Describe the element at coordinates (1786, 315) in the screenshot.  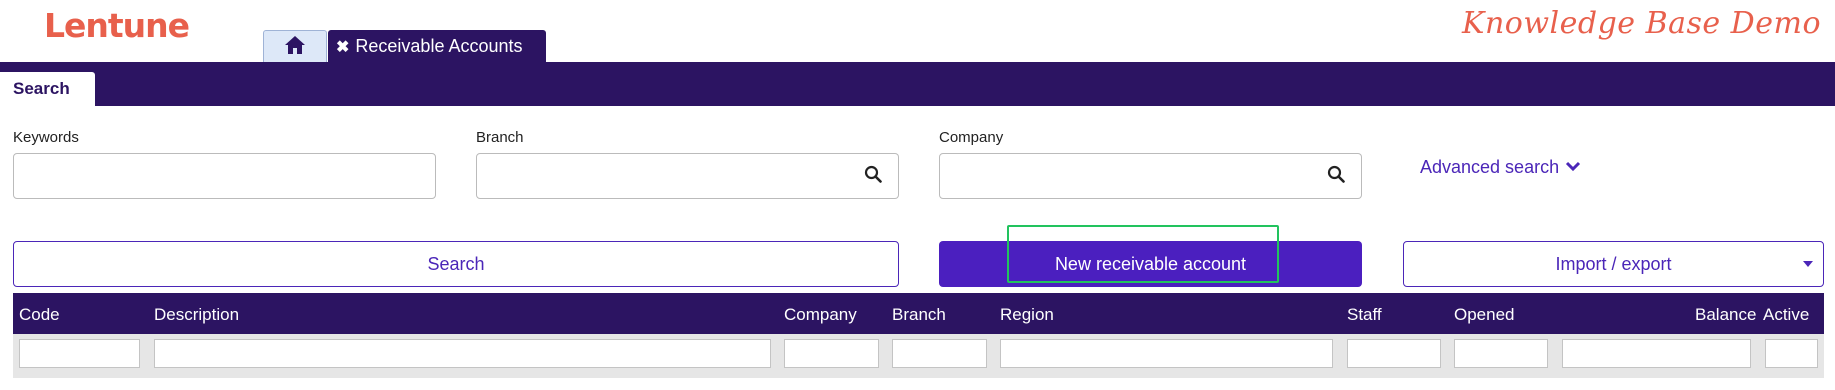
I see `column-header-active: Active` at that location.